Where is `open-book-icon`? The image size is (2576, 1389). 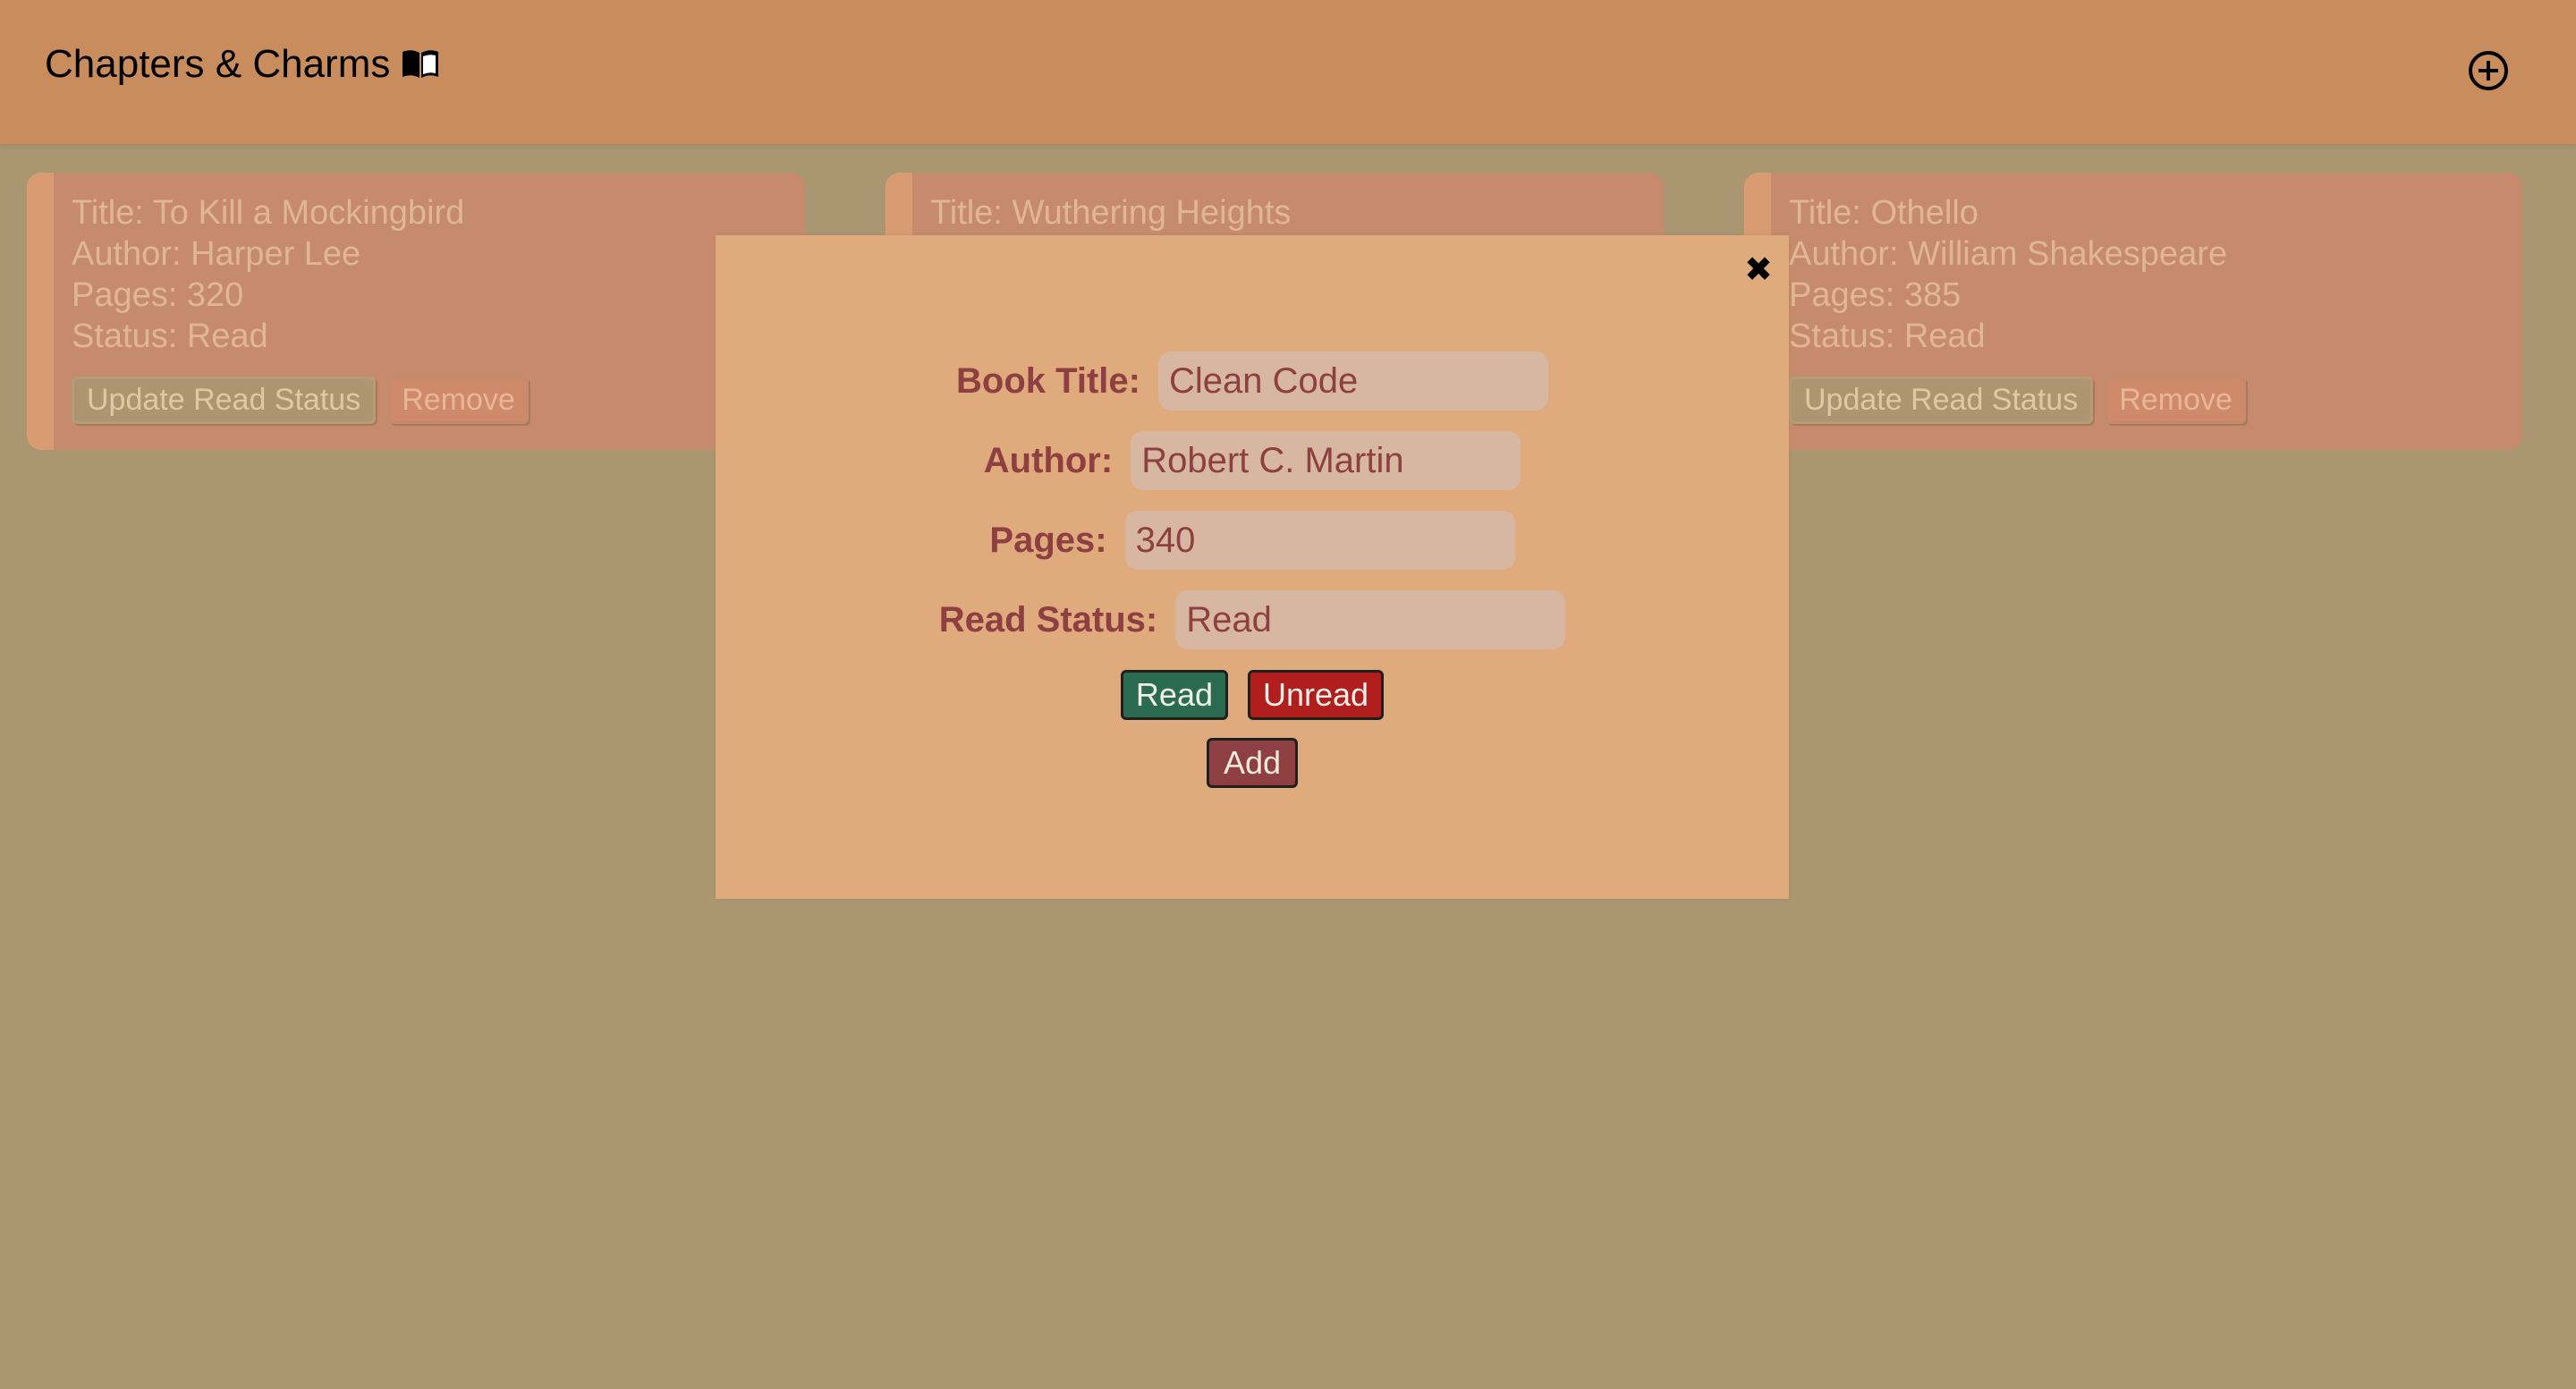
open-book-icon is located at coordinates (420, 64).